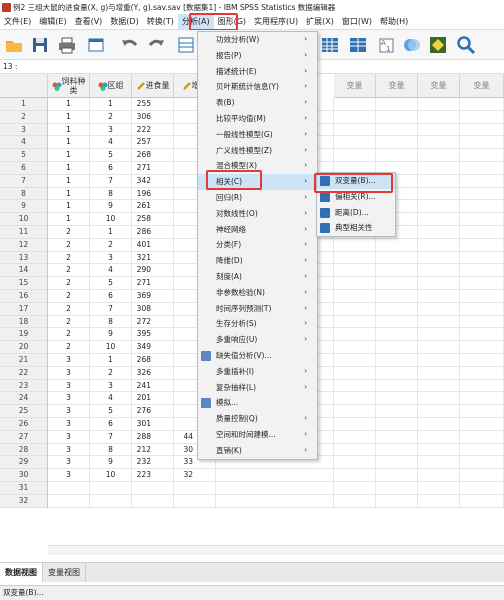 The width and height of the screenshot is (504, 600). I want to click on row-number: 9, so click(24, 207).